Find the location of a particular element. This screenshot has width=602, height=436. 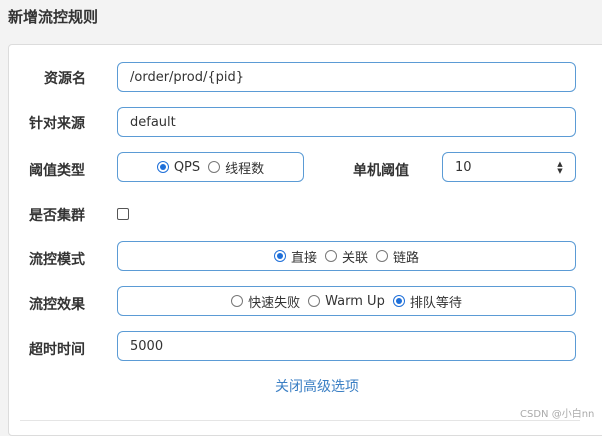

timeout-input: 5000 is located at coordinates (346, 346).